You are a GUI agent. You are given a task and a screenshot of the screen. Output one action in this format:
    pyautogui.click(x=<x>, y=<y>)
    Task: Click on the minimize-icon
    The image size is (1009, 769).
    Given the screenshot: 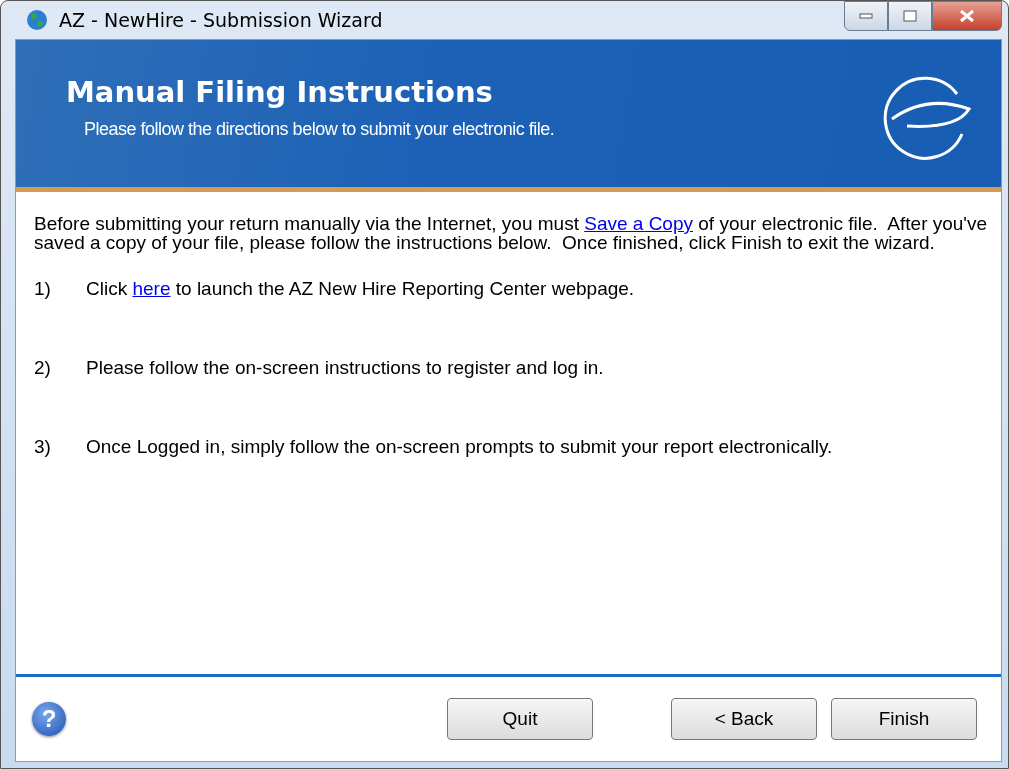 What is the action you would take?
    pyautogui.click(x=866, y=16)
    